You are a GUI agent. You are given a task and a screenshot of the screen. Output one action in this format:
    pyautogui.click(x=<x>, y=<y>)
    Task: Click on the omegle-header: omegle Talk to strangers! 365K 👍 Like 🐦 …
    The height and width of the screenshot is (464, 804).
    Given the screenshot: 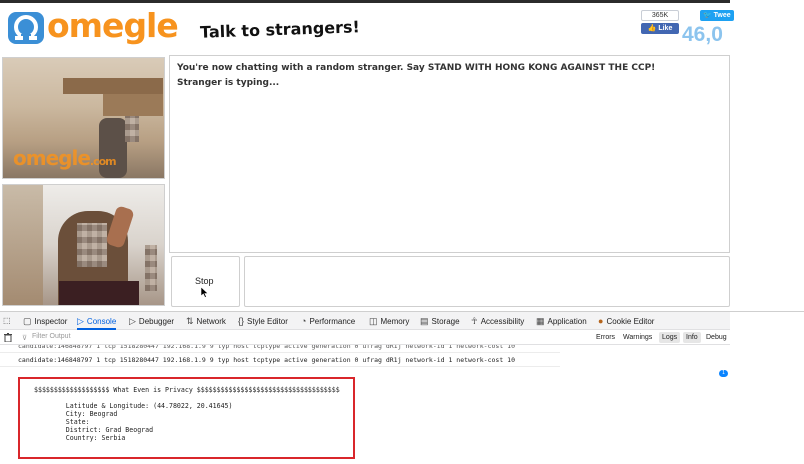 What is the action you would take?
    pyautogui.click(x=367, y=25)
    